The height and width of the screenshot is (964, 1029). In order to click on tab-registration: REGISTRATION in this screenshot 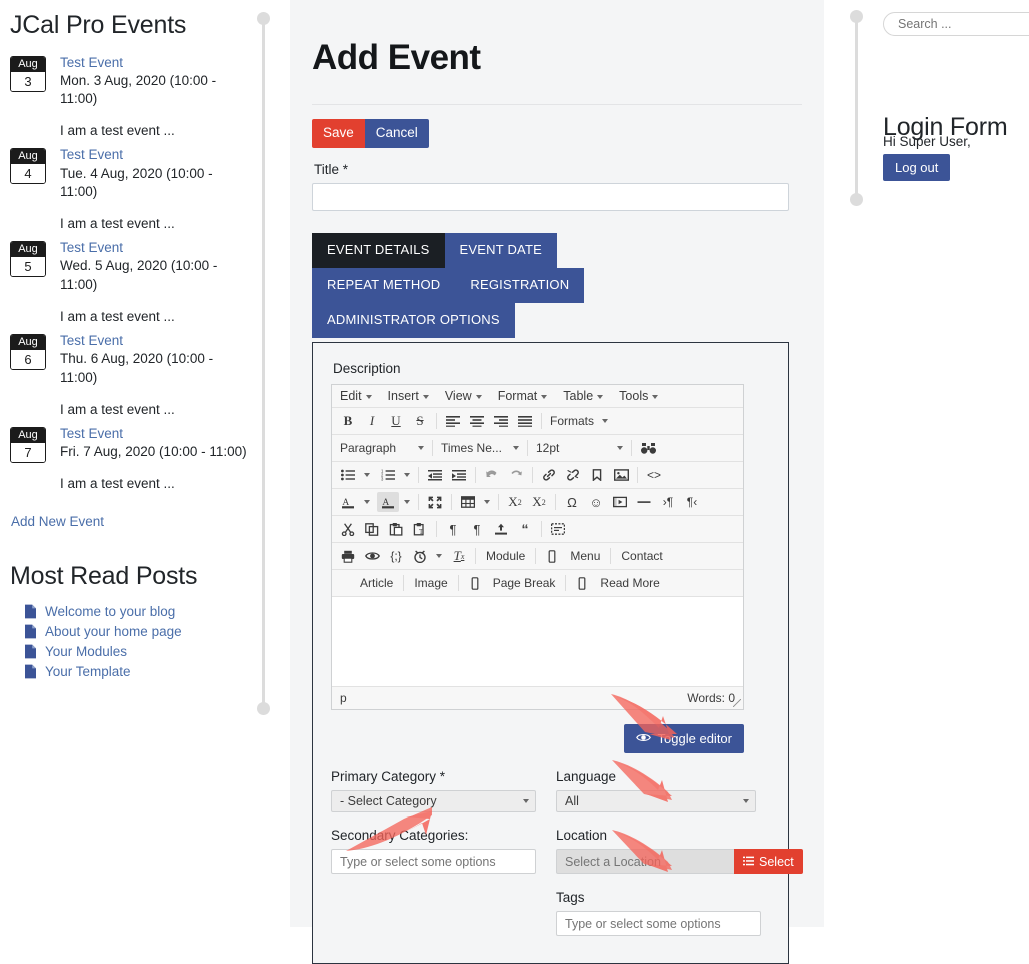, I will do `click(520, 285)`.